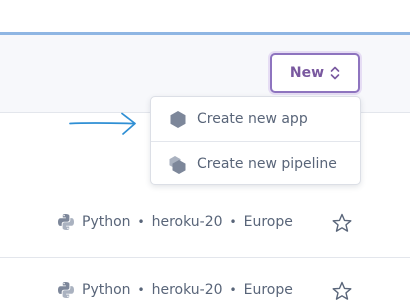 This screenshot has width=410, height=308. I want to click on menu-item-create-new-pipeline: Create new pipeline, so click(255, 164).